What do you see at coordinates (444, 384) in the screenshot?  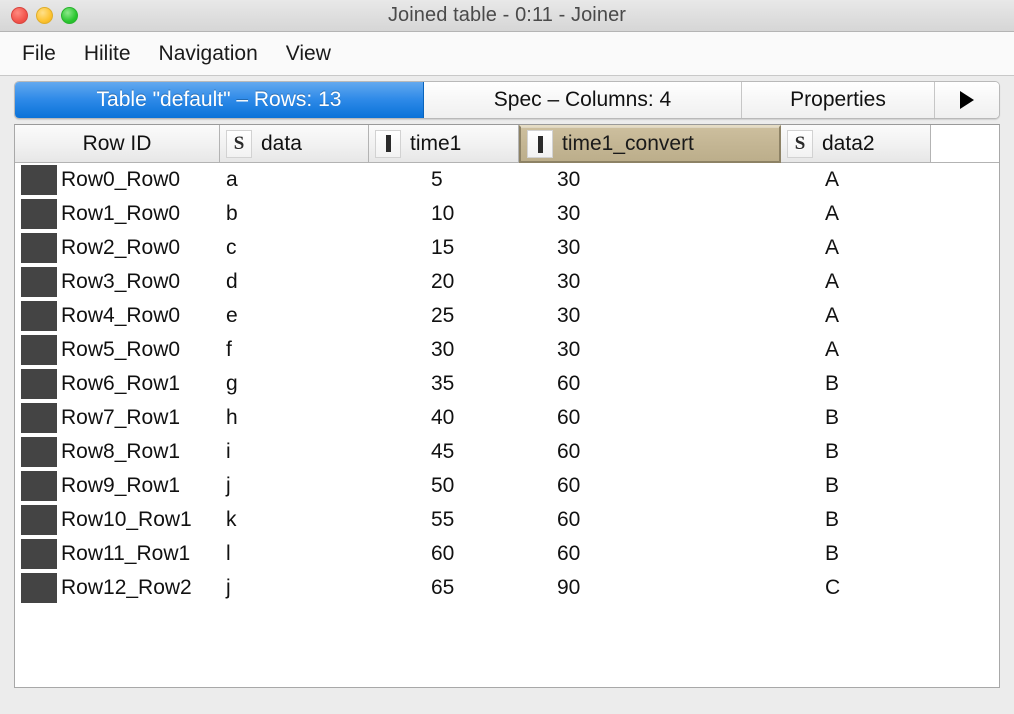 I see `cell-time1: 35` at bounding box center [444, 384].